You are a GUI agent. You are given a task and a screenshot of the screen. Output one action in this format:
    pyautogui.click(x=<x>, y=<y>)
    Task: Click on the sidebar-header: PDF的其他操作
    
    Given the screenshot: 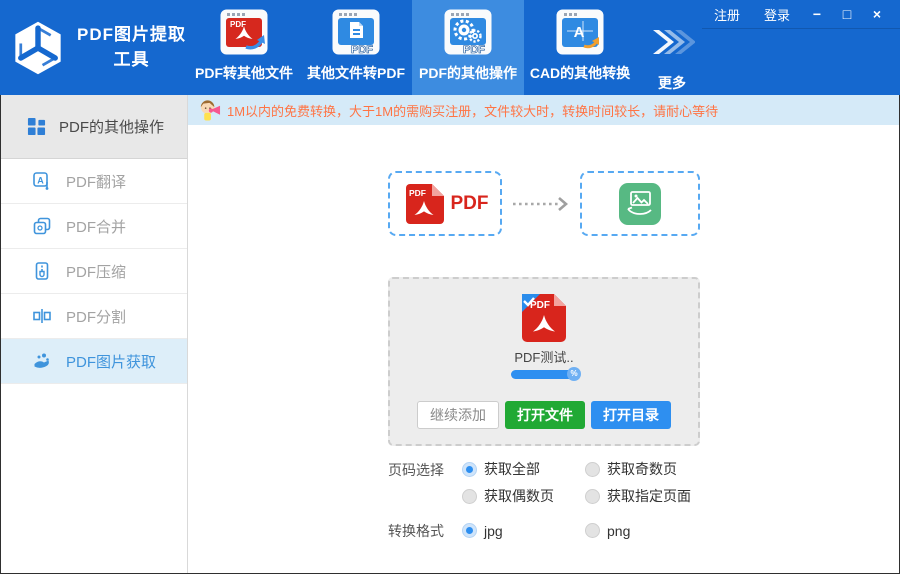 What is the action you would take?
    pyautogui.click(x=93, y=127)
    